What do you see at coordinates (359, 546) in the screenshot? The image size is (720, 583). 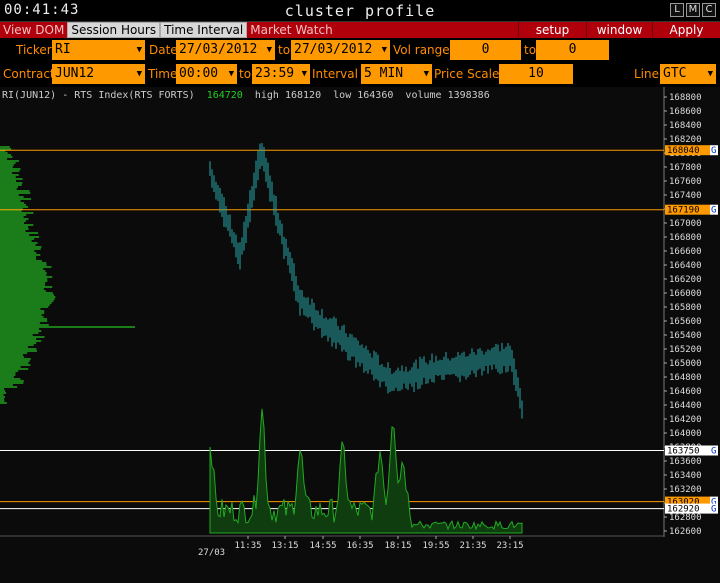 I see `x-tick-label: 16:35` at bounding box center [359, 546].